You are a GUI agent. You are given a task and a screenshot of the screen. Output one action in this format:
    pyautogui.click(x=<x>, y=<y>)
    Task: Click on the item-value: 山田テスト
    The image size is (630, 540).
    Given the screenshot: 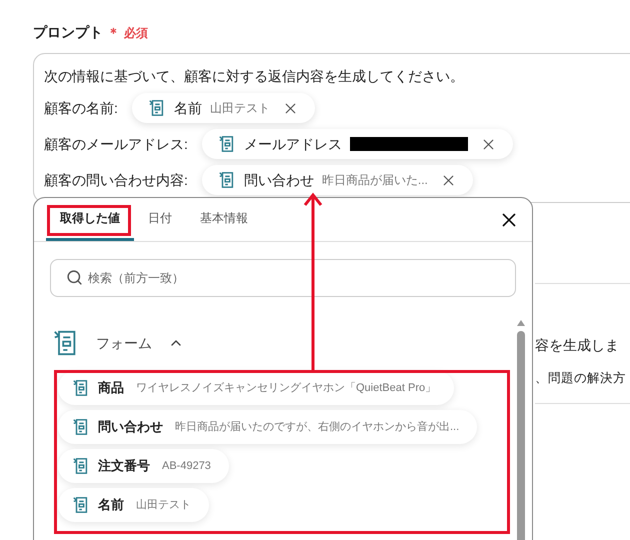 What is the action you would take?
    pyautogui.click(x=163, y=505)
    